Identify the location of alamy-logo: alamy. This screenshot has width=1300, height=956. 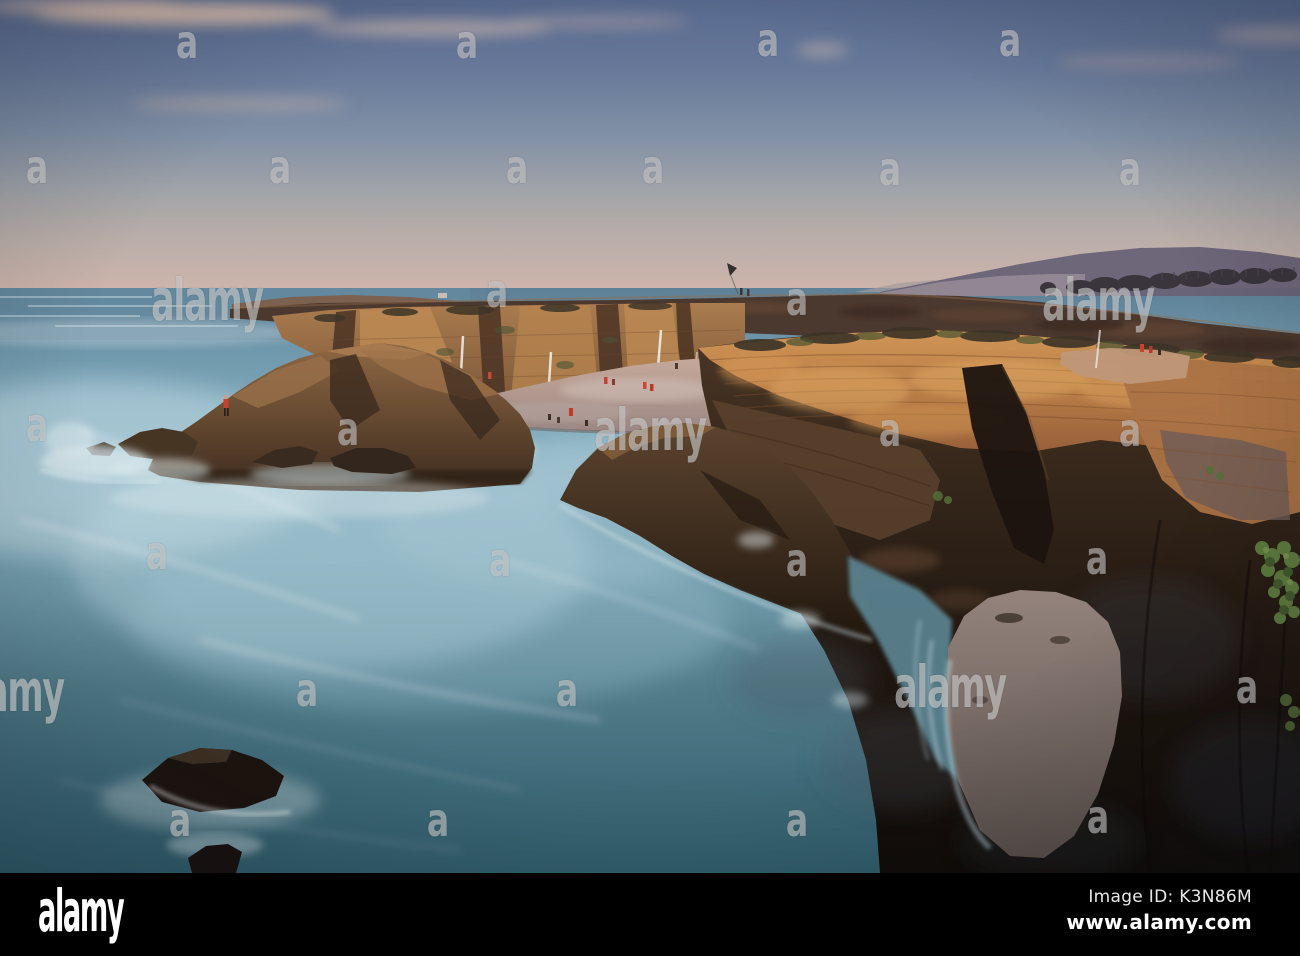
(81, 911).